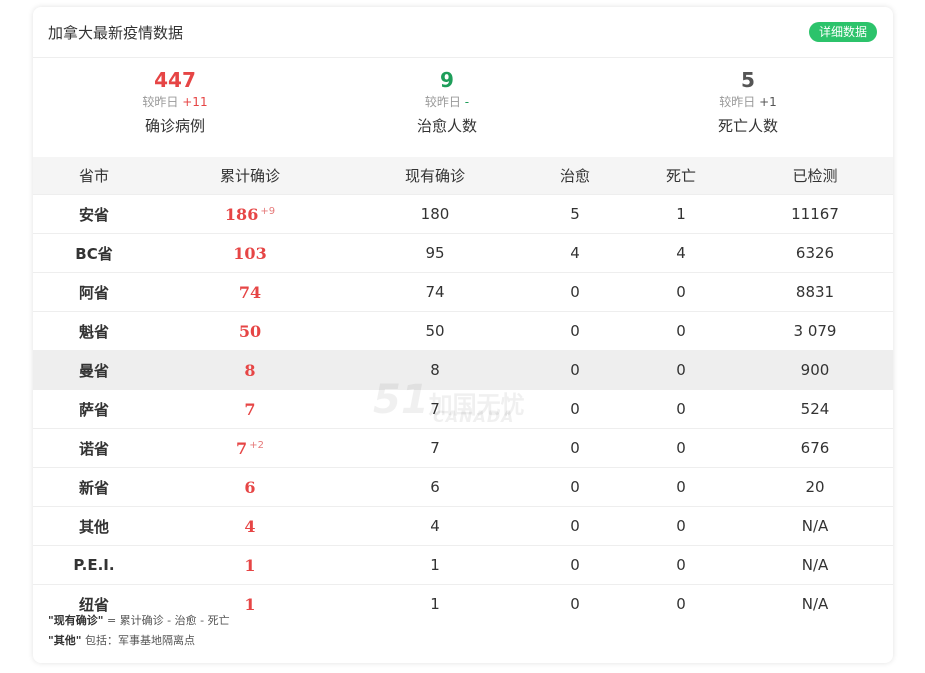 The image size is (925, 673). What do you see at coordinates (463, 32) in the screenshot?
I see `card-header: 加拿大最新疫情数据 详细数据` at bounding box center [463, 32].